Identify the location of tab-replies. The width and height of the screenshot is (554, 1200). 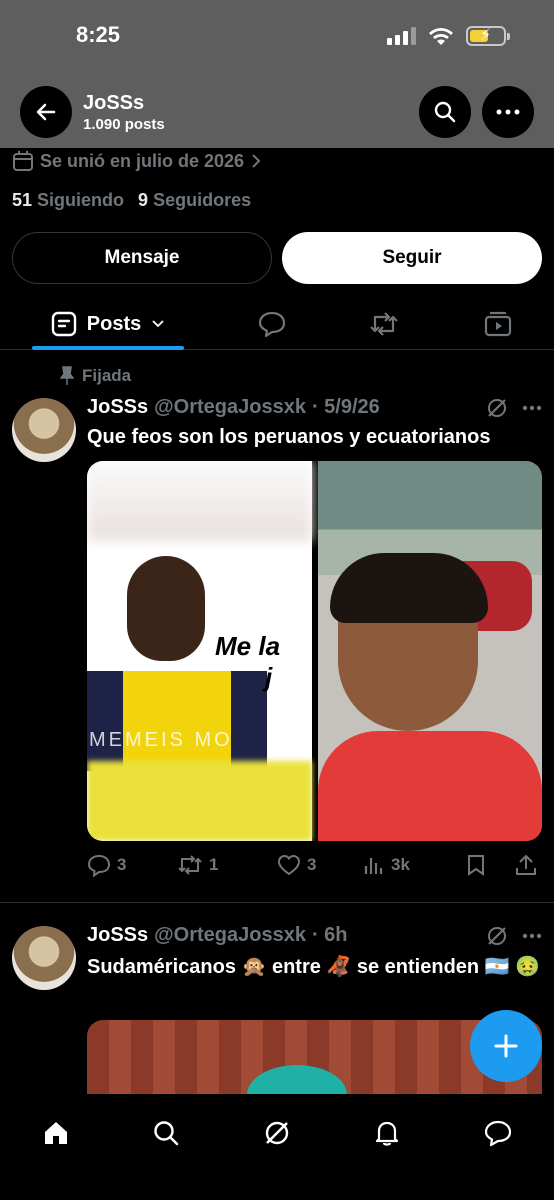
(272, 324).